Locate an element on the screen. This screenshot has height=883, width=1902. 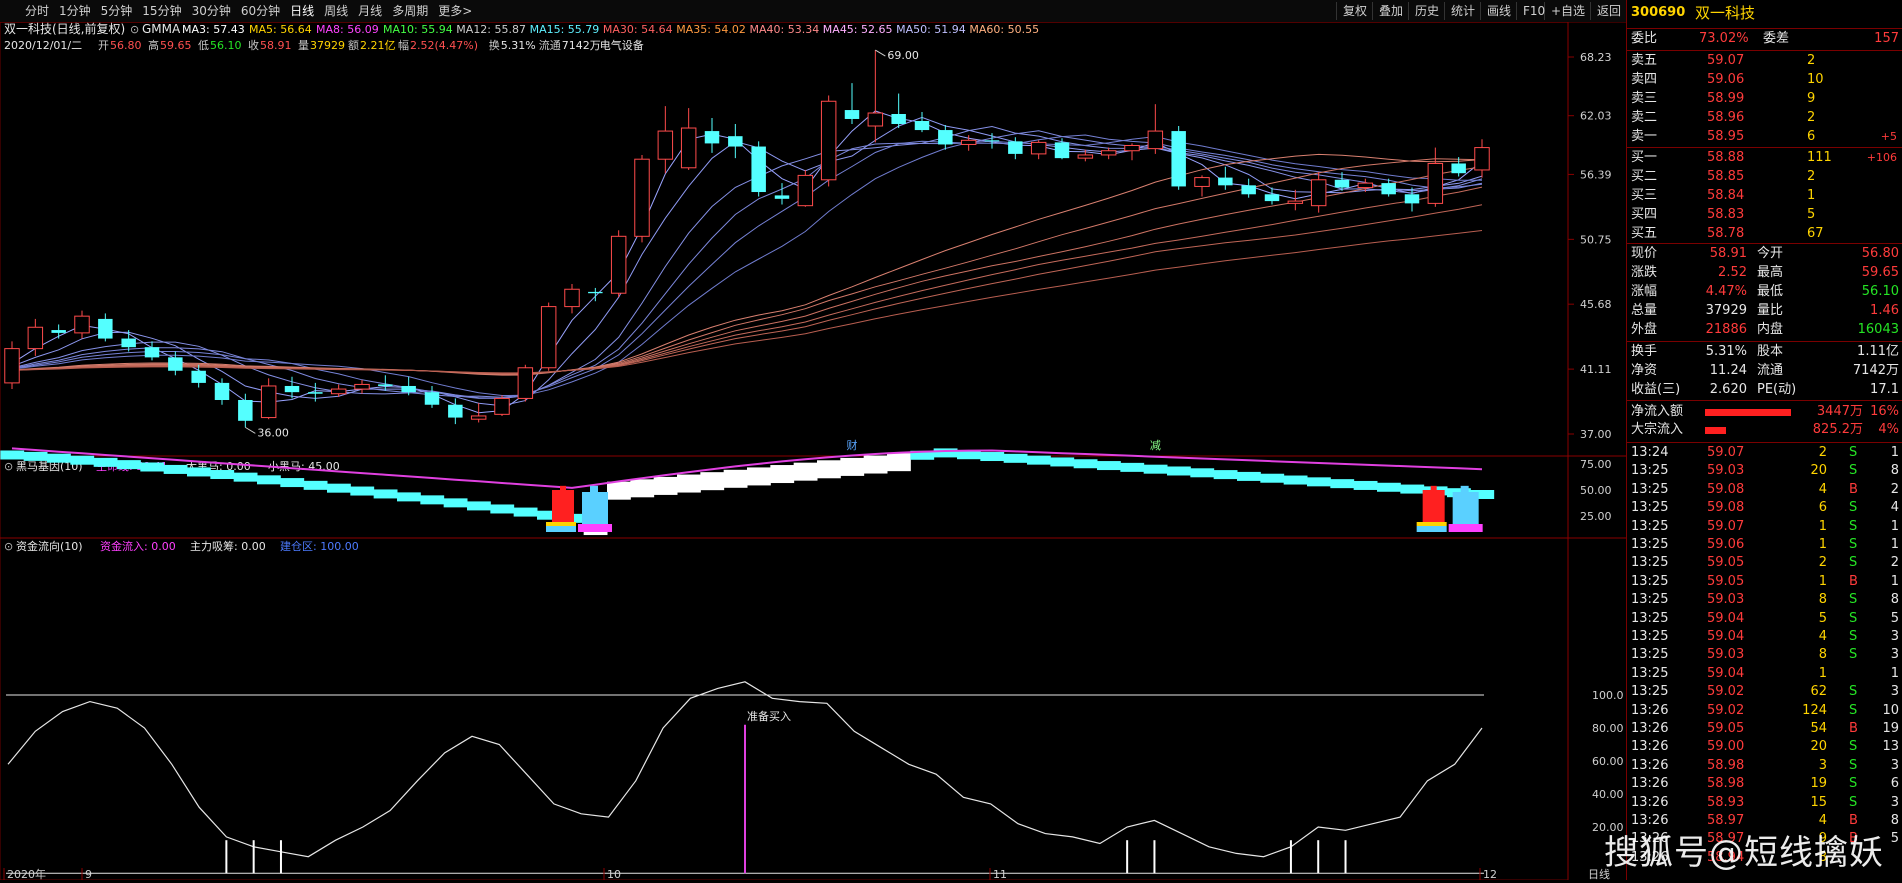
info-value-7: 5.31% is located at coordinates (518, 45).